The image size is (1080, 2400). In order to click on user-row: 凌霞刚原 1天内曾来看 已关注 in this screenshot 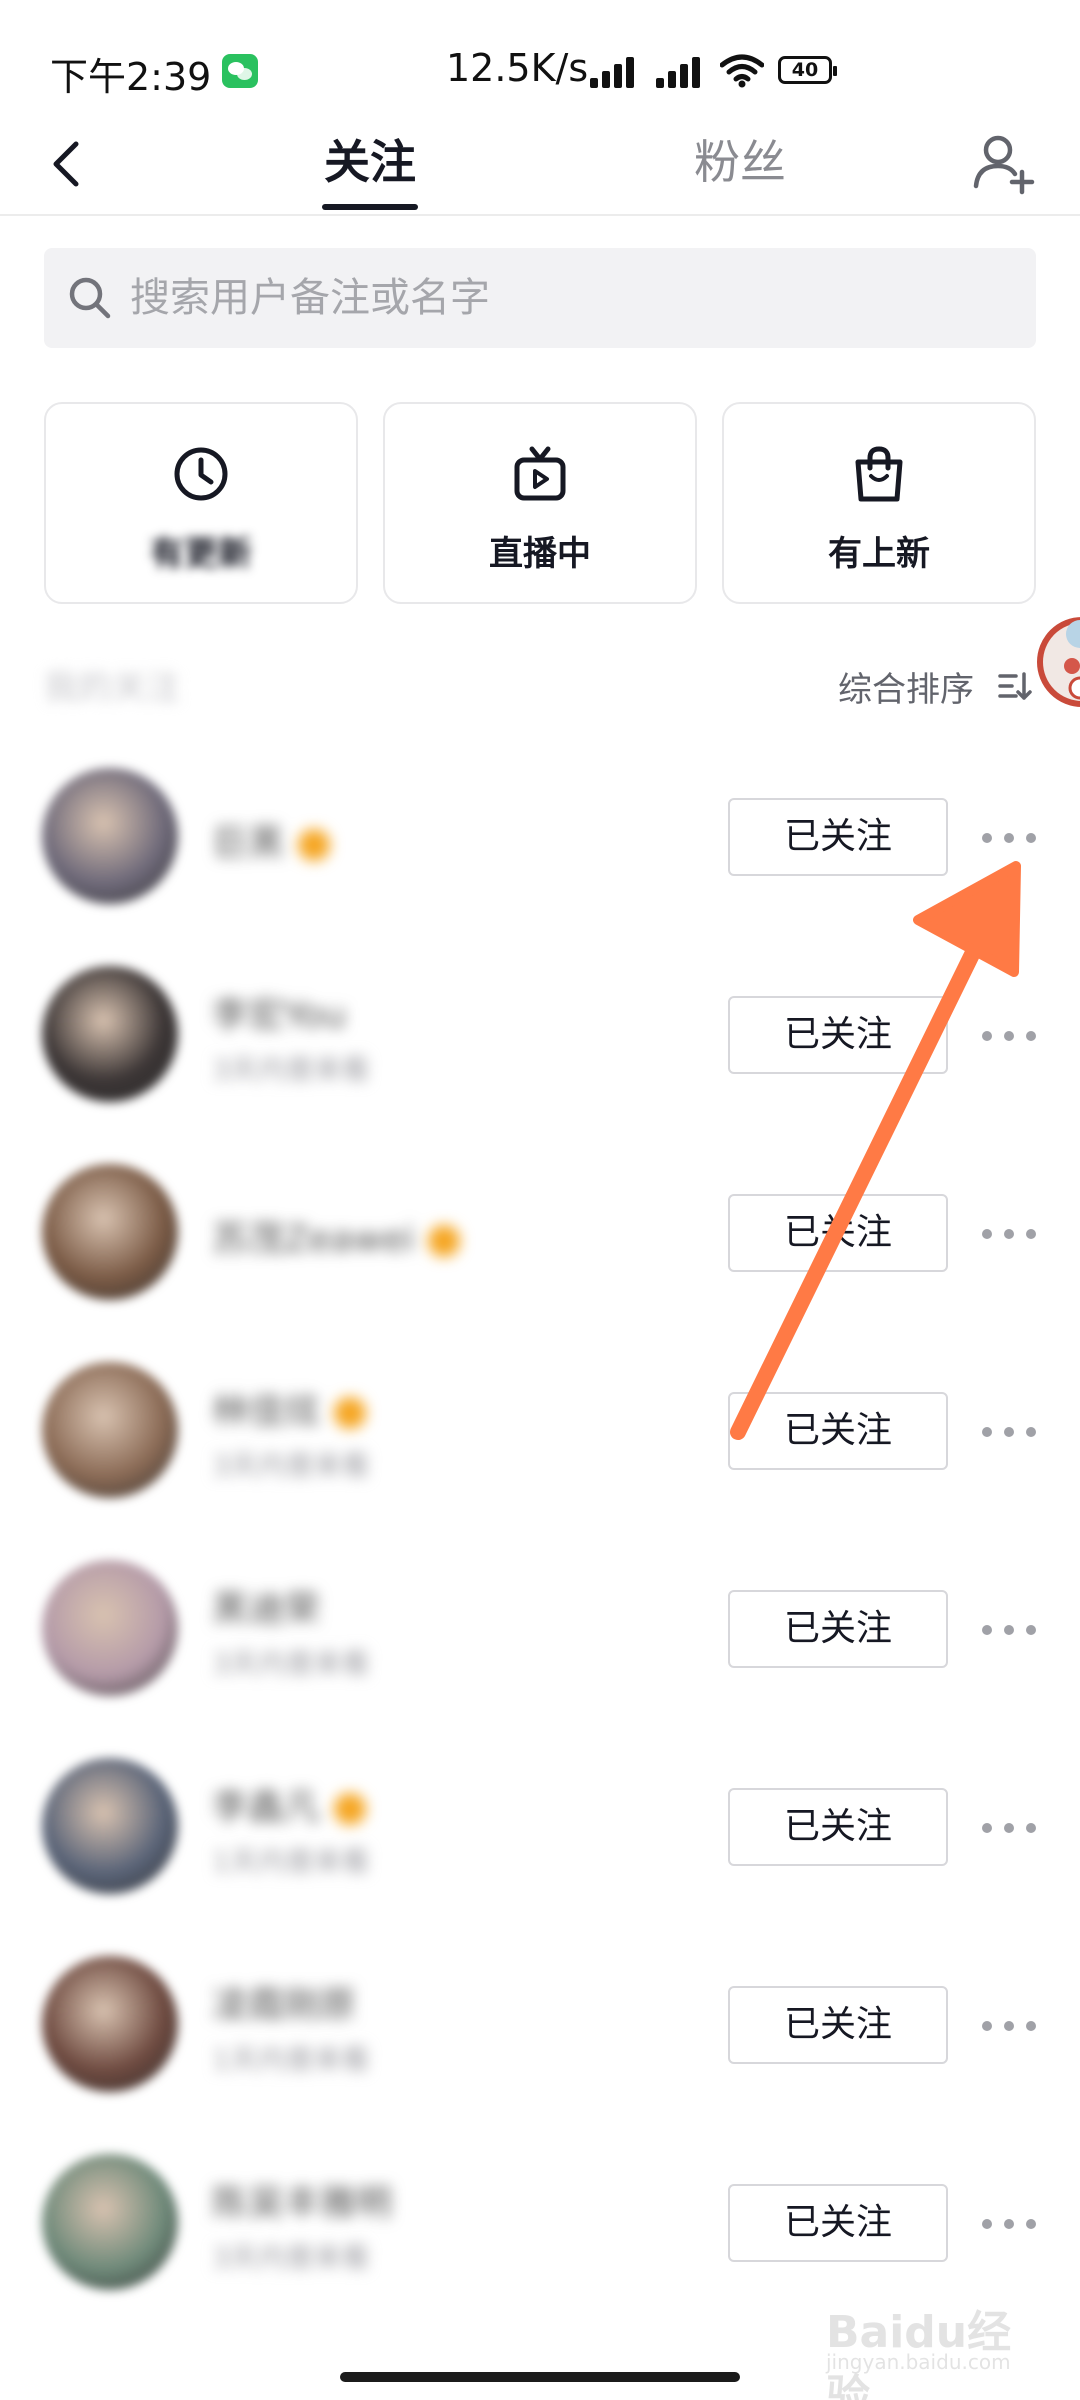, I will do `click(540, 2025)`.